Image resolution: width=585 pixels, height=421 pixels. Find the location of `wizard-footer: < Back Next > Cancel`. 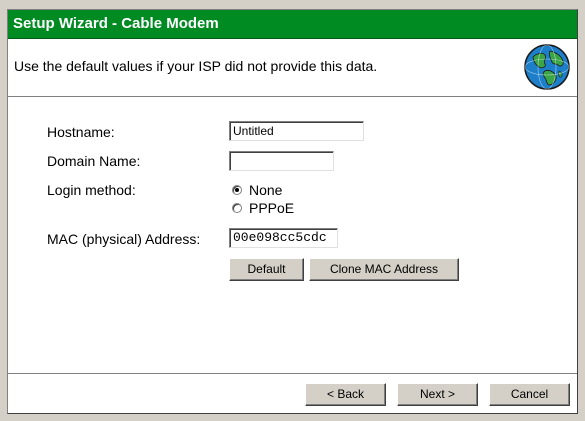

wizard-footer: < Back Next > Cancel is located at coordinates (292, 393).